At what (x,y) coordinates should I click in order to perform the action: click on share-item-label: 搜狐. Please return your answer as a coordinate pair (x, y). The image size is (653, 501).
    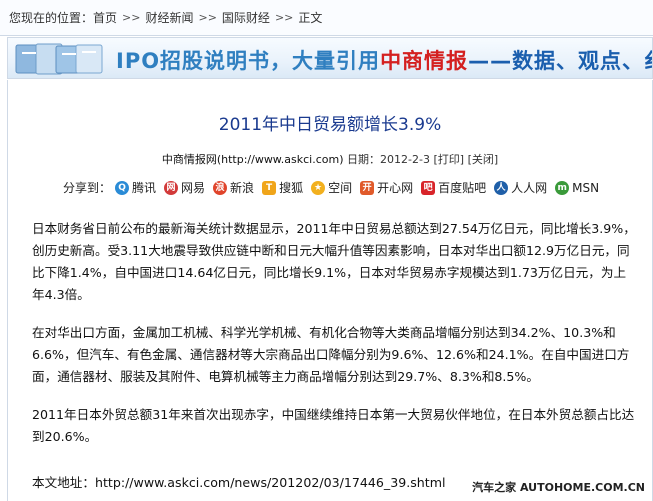
    Looking at the image, I should click on (291, 188).